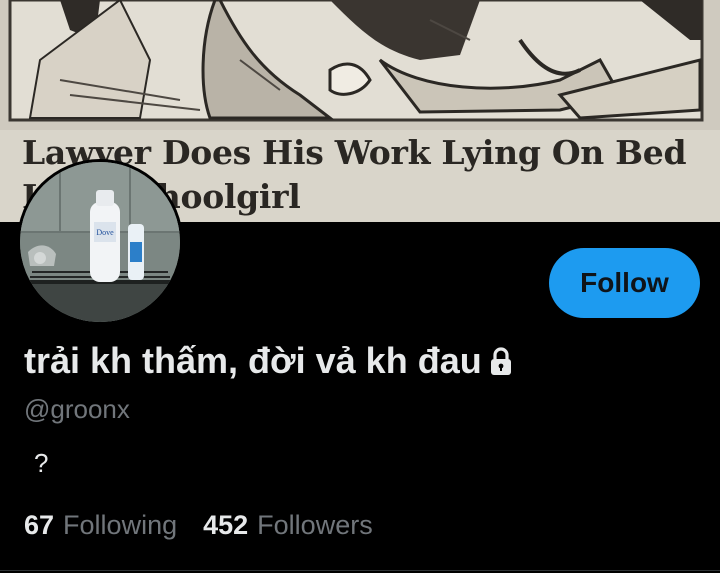 The height and width of the screenshot is (573, 720). I want to click on profile-stats: 67 Following 452 Followers, so click(211, 525).